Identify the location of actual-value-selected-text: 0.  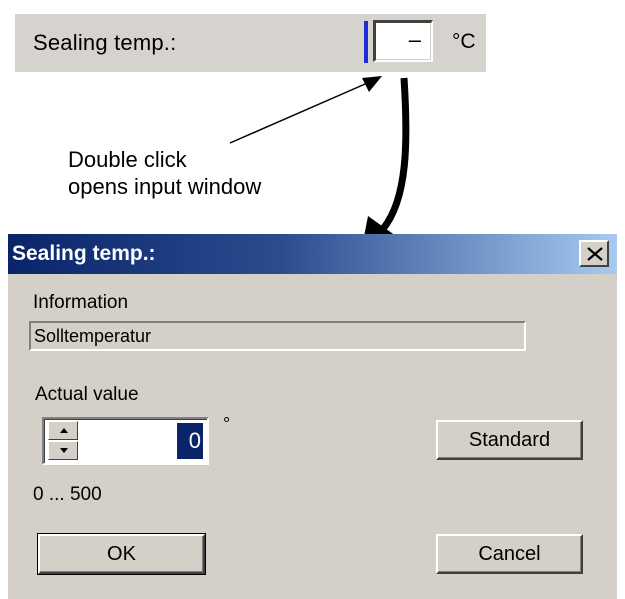
(190, 441).